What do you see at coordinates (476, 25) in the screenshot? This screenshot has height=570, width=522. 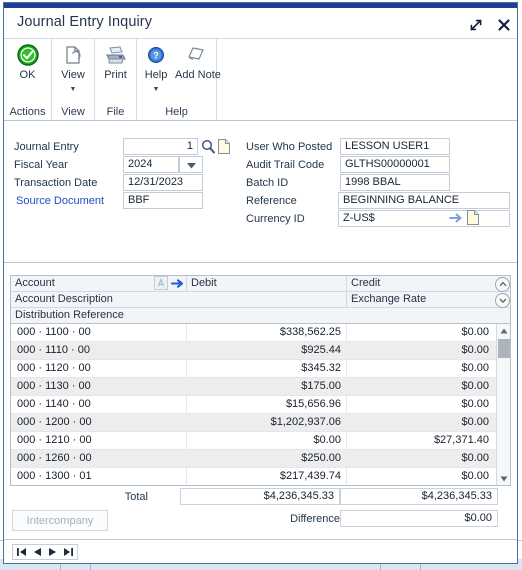 I see `restore-icon` at bounding box center [476, 25].